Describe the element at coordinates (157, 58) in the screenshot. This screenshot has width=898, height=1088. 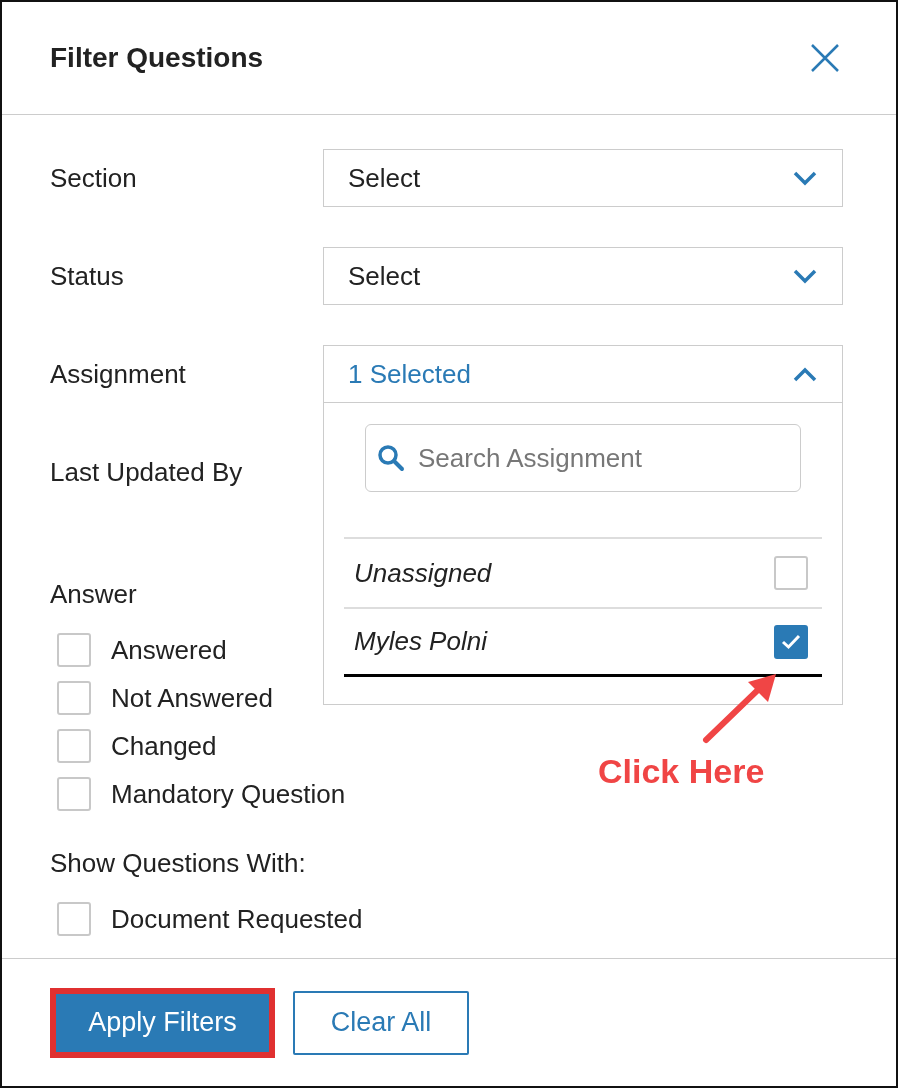
I see `dialog-title: Filter Questions` at that location.